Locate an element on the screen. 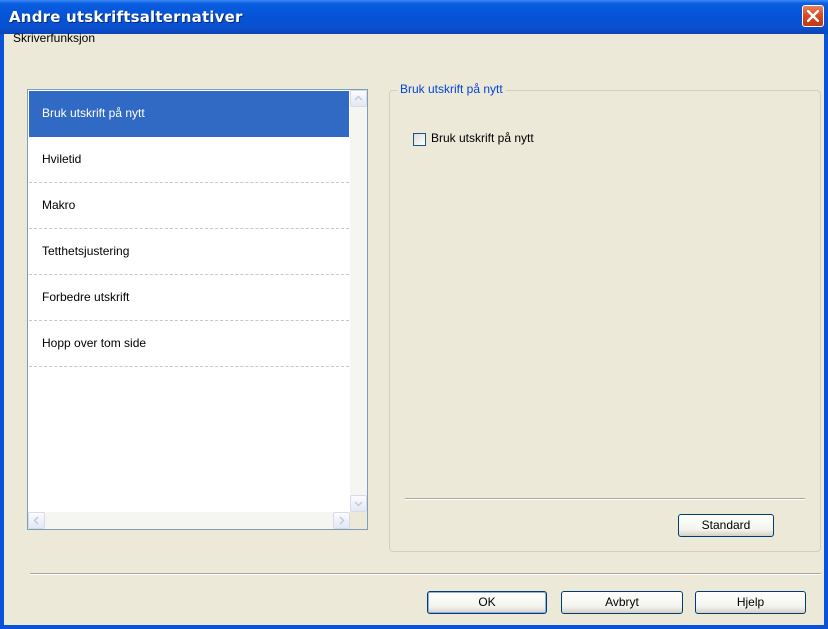 The height and width of the screenshot is (629, 828). title-bar: Andre utskriftsalternativer is located at coordinates (414, 17).